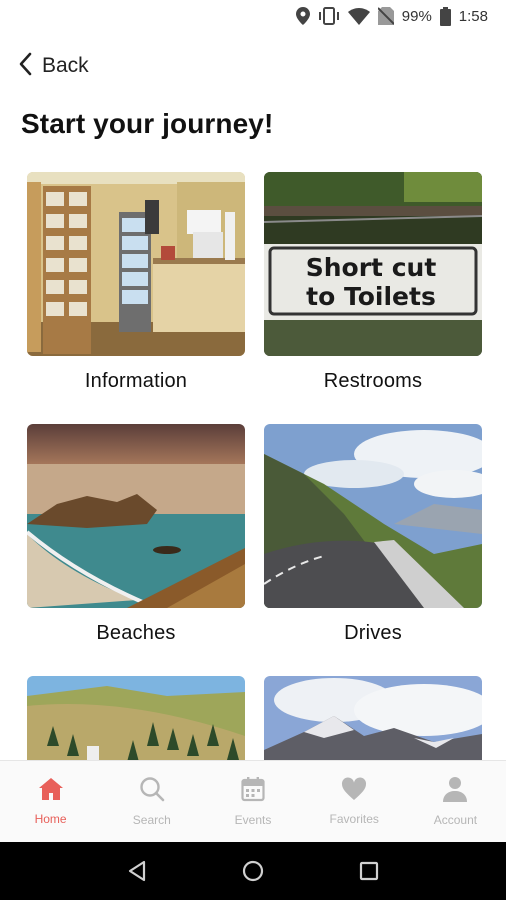 Image resolution: width=506 pixels, height=900 pixels. I want to click on search-icon, so click(152, 791).